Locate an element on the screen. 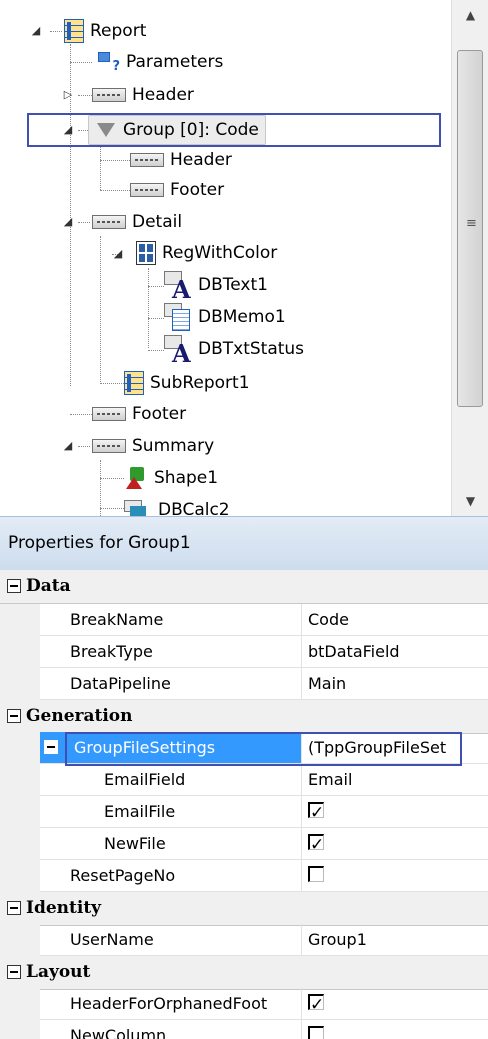 Image resolution: width=488 pixels, height=1039 pixels. subreport-icon is located at coordinates (134, 383).